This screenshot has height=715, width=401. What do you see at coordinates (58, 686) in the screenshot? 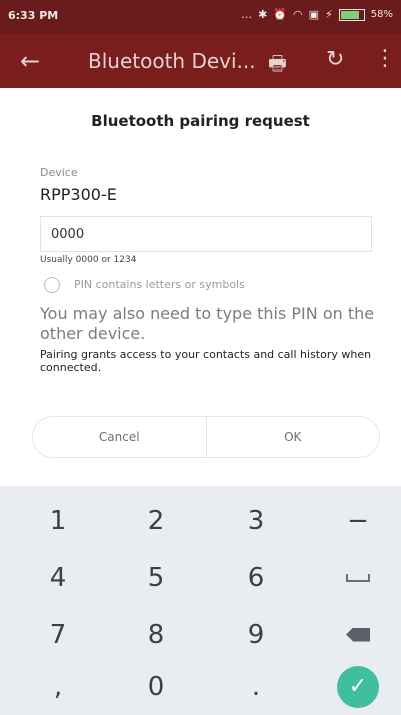
I see `key-comma: ,` at bounding box center [58, 686].